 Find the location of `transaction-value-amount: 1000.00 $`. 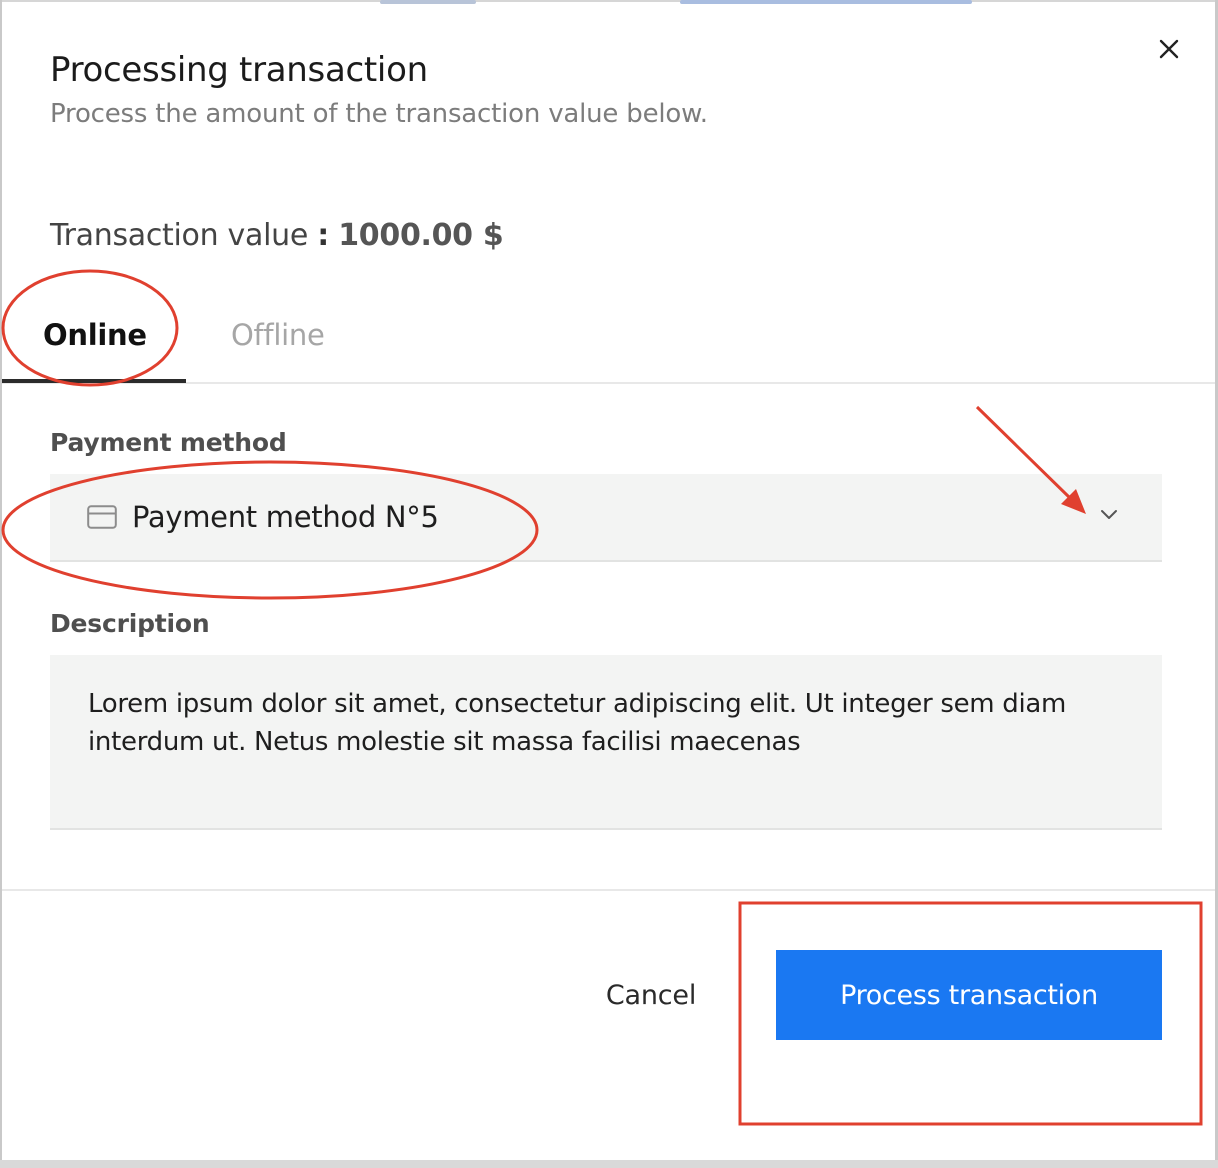

transaction-value-amount: 1000.00 $ is located at coordinates (421, 235).